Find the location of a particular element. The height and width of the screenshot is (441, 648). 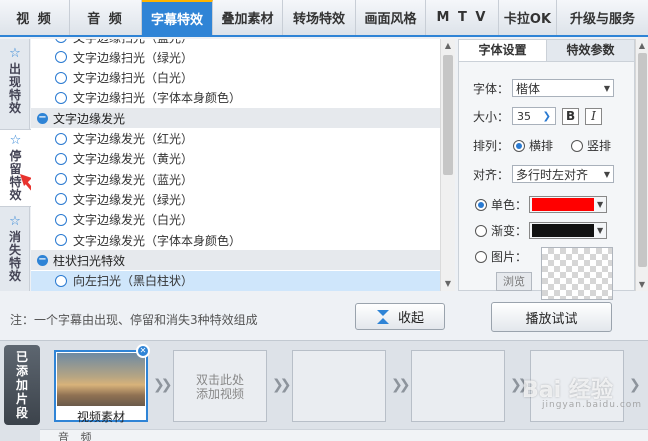

effect-item: 文字边缘发光（字体本身颜色） is located at coordinates (235, 240).